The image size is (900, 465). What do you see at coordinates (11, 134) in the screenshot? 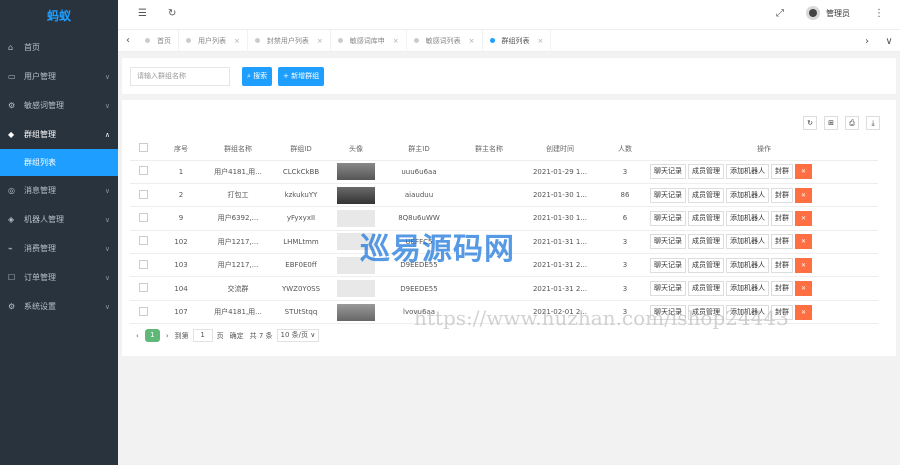
I see `users-icon: ◆` at bounding box center [11, 134].